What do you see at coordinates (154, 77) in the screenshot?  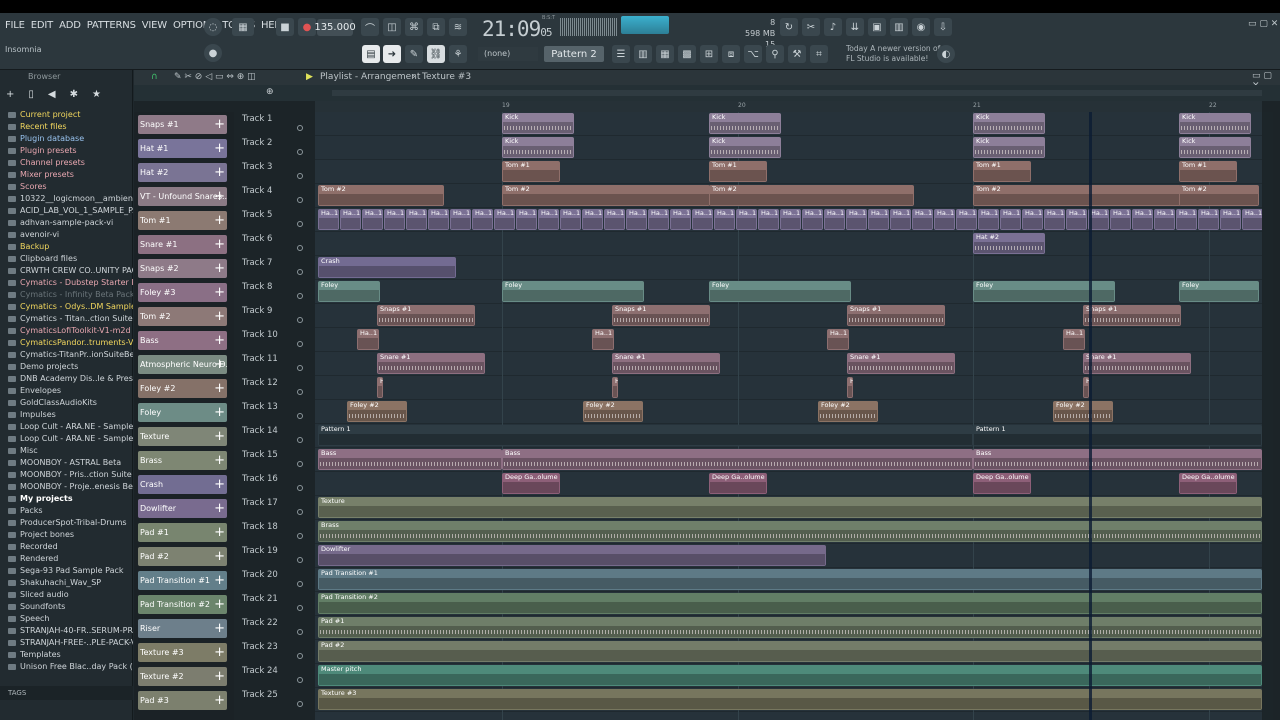 I see `headphones-icon: ∩` at bounding box center [154, 77].